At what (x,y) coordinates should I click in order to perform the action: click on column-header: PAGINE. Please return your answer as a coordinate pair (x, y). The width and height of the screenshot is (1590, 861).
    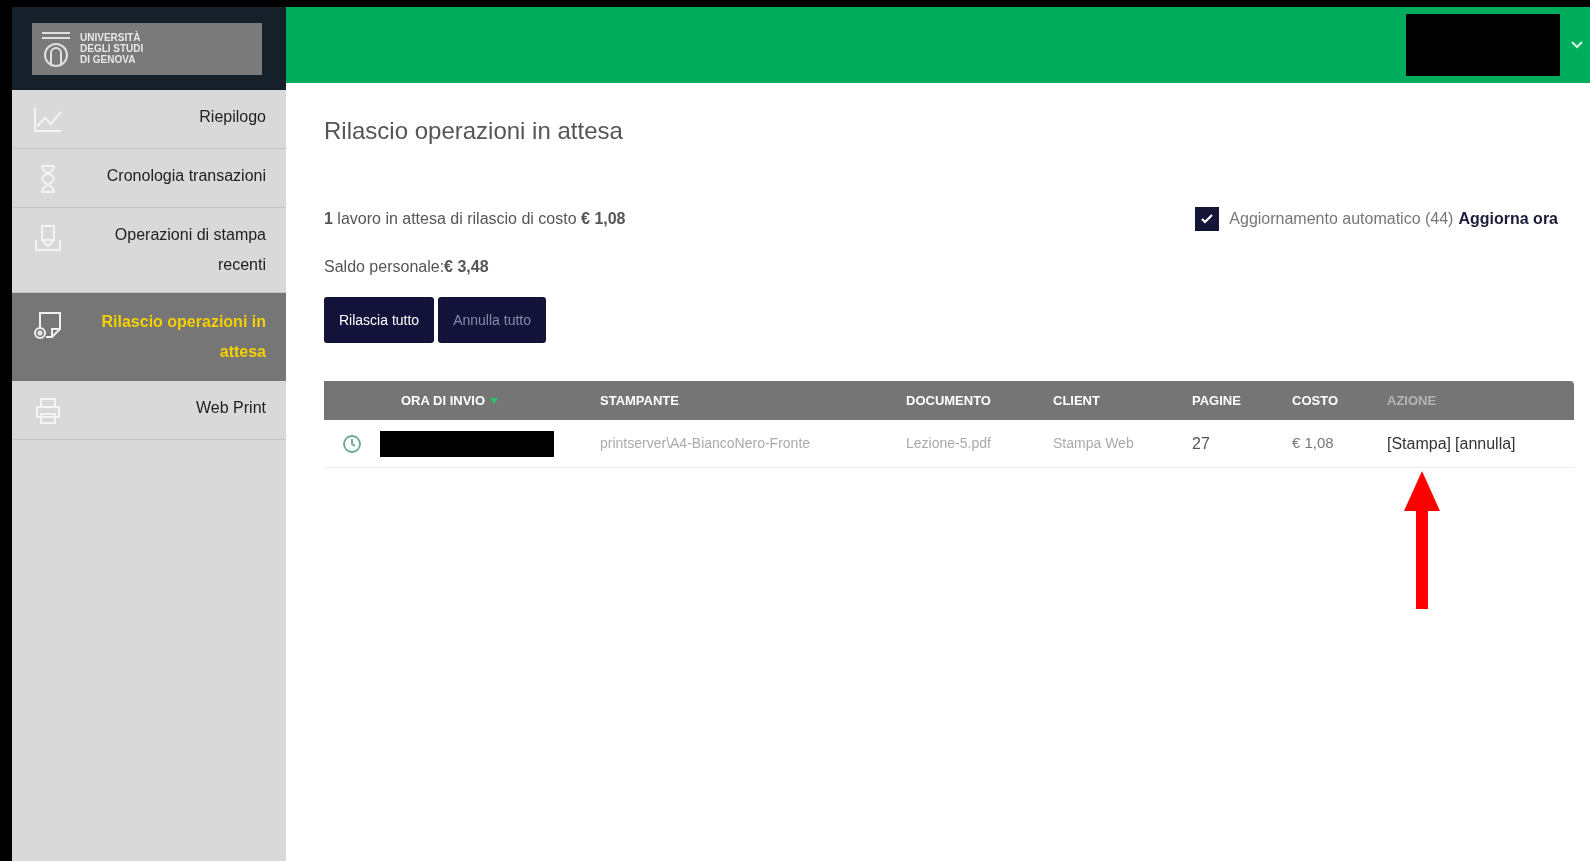
    Looking at the image, I should click on (1216, 400).